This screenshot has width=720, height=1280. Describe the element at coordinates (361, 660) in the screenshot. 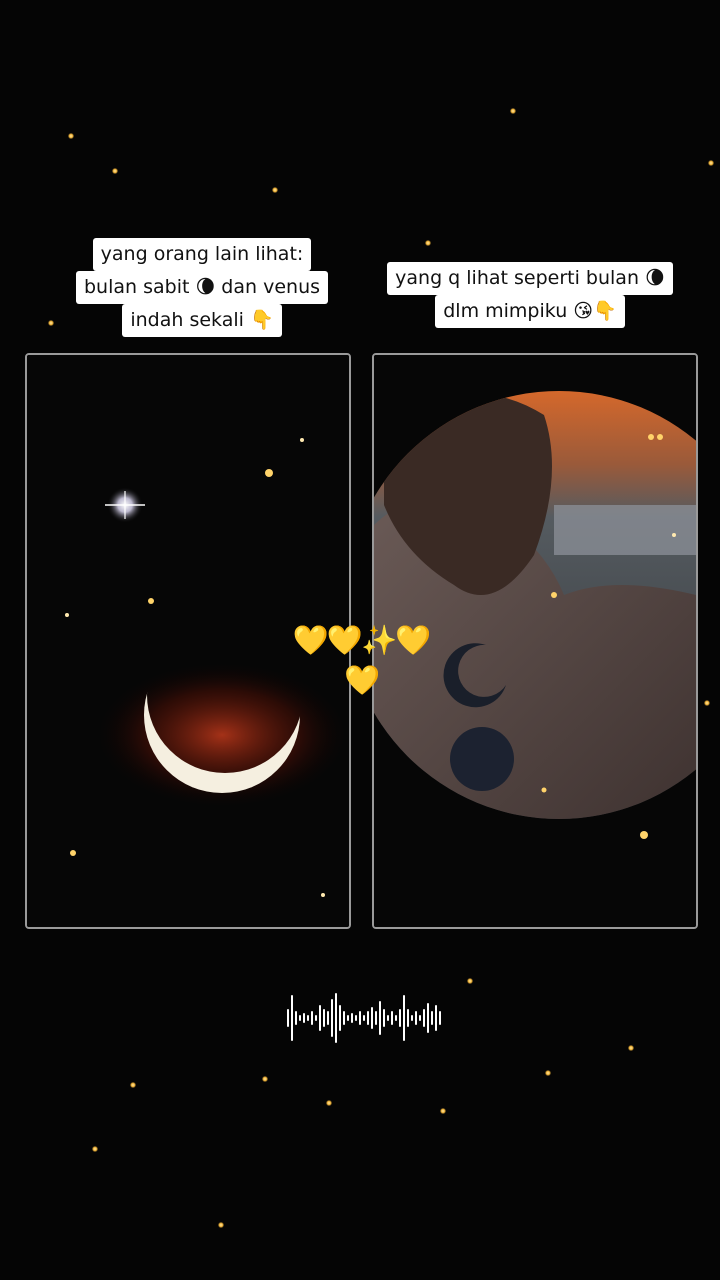

I see `hearts-sparkle-decoration: 💛💛✨💛💛` at that location.